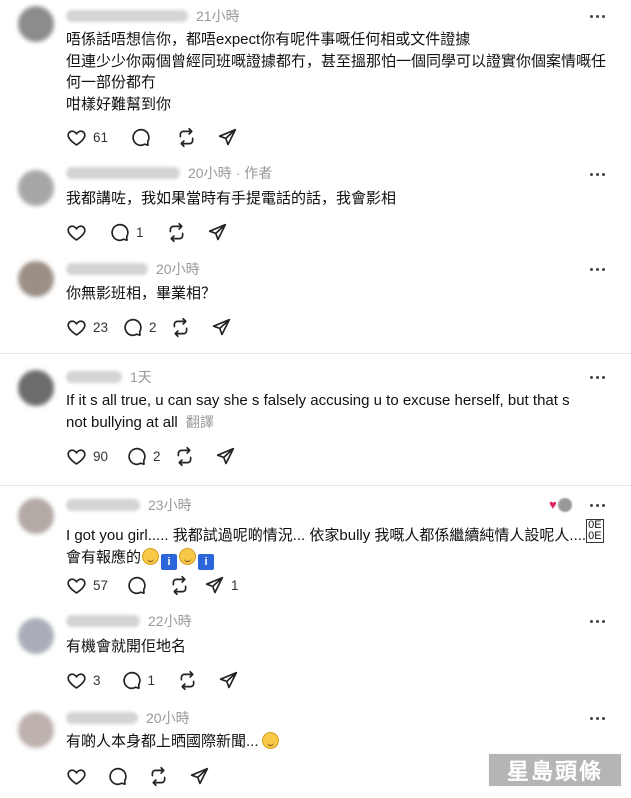  I want to click on timestamp: 23小時, so click(170, 505).